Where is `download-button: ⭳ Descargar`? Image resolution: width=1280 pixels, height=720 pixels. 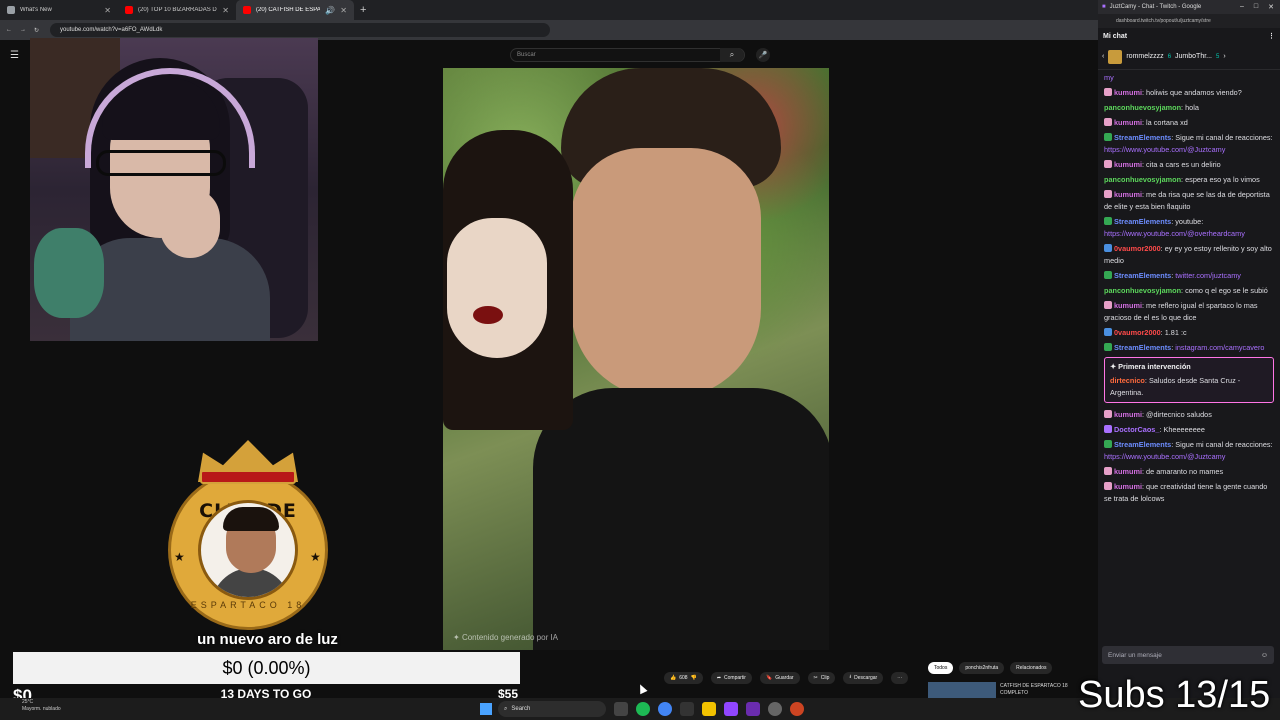
download-button: ⭳ Descargar is located at coordinates (863, 678).